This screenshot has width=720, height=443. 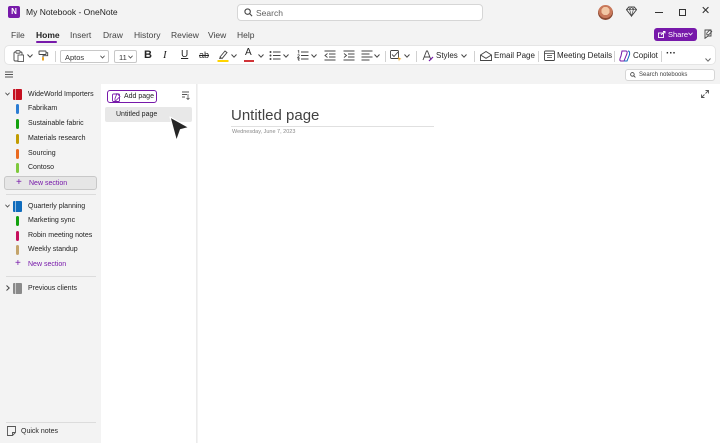 What do you see at coordinates (671, 53) in the screenshot?
I see `more-options-button: ···` at bounding box center [671, 53].